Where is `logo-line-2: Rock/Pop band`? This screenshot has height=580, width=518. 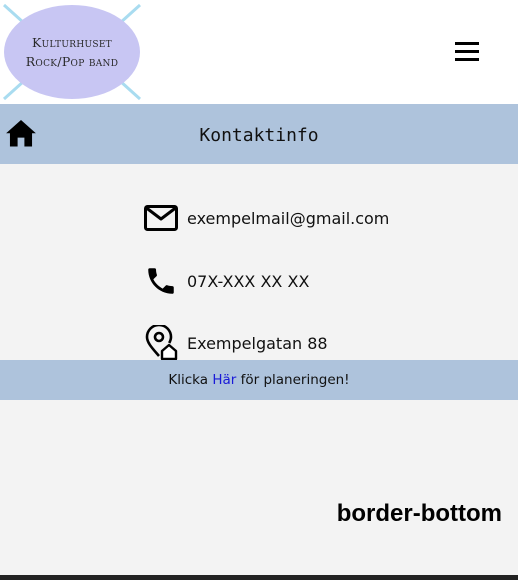 logo-line-2: Rock/Pop band is located at coordinates (72, 61).